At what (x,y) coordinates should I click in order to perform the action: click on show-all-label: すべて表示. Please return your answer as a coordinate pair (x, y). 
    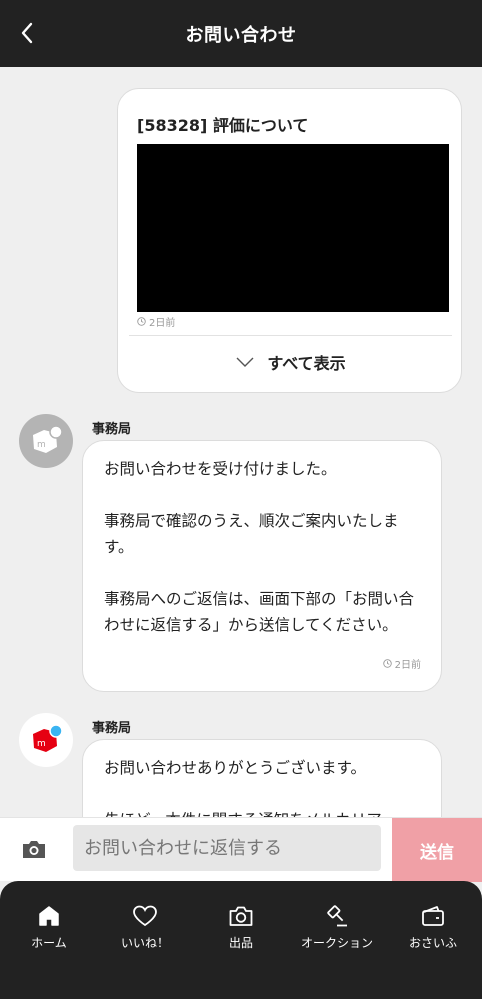
    Looking at the image, I should click on (306, 363).